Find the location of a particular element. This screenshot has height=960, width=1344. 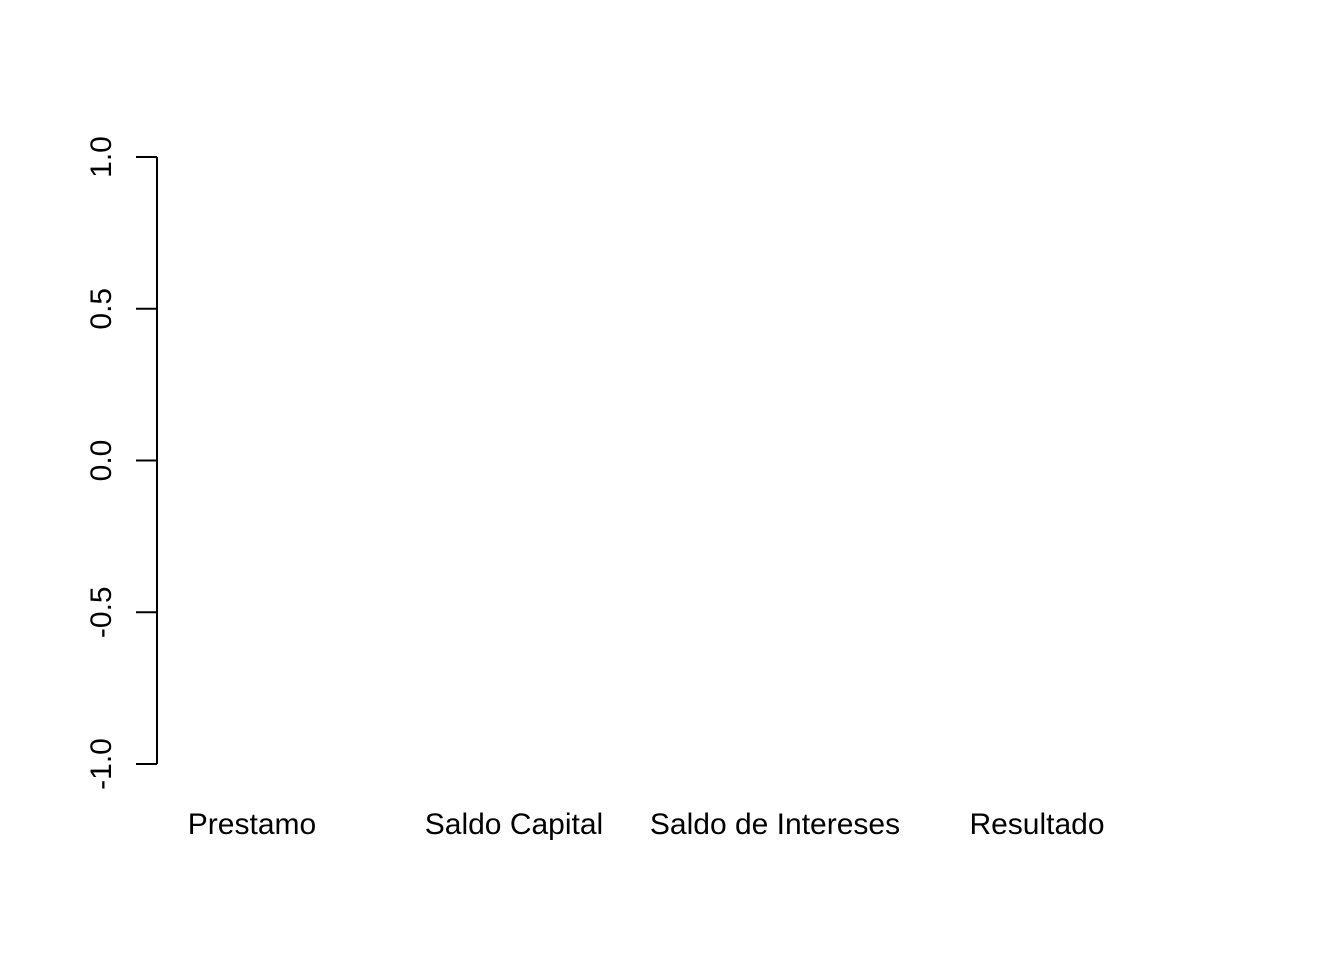

y-tick-label: -0.5 is located at coordinates (101, 612).